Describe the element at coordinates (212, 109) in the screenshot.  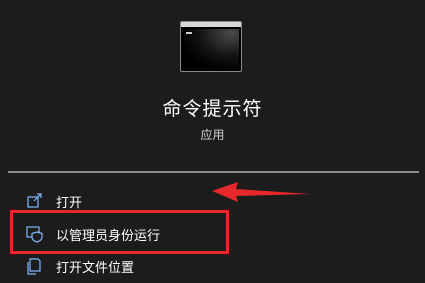
I see `app-name: 命令提示符` at that location.